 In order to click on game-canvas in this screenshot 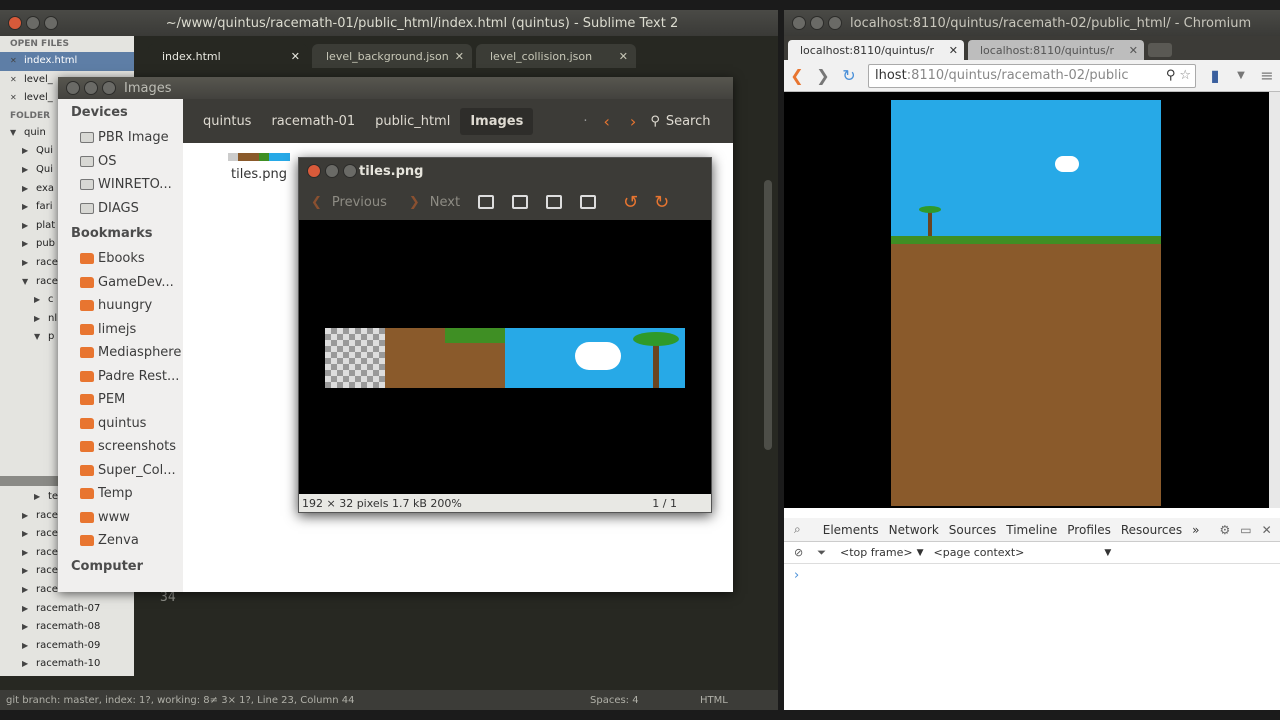, I will do `click(1026, 303)`.